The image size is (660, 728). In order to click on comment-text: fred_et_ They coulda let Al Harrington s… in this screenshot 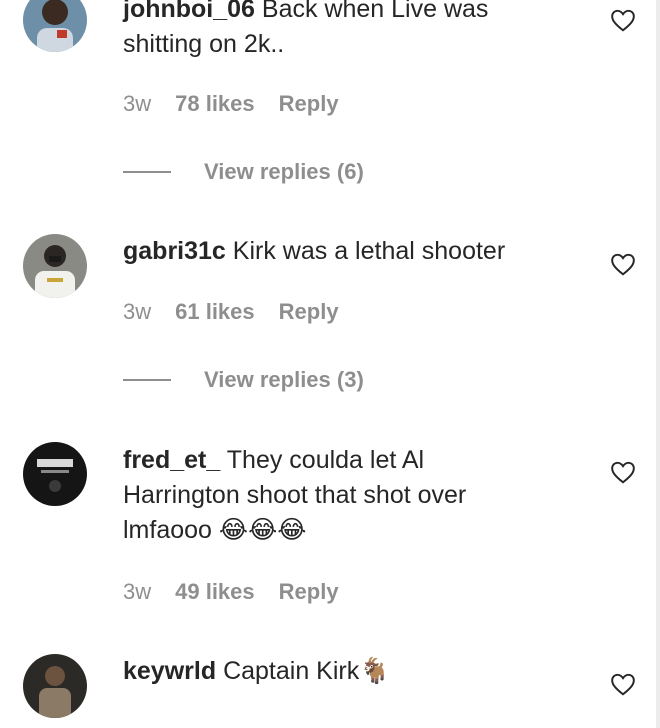, I will do `click(343, 495)`.